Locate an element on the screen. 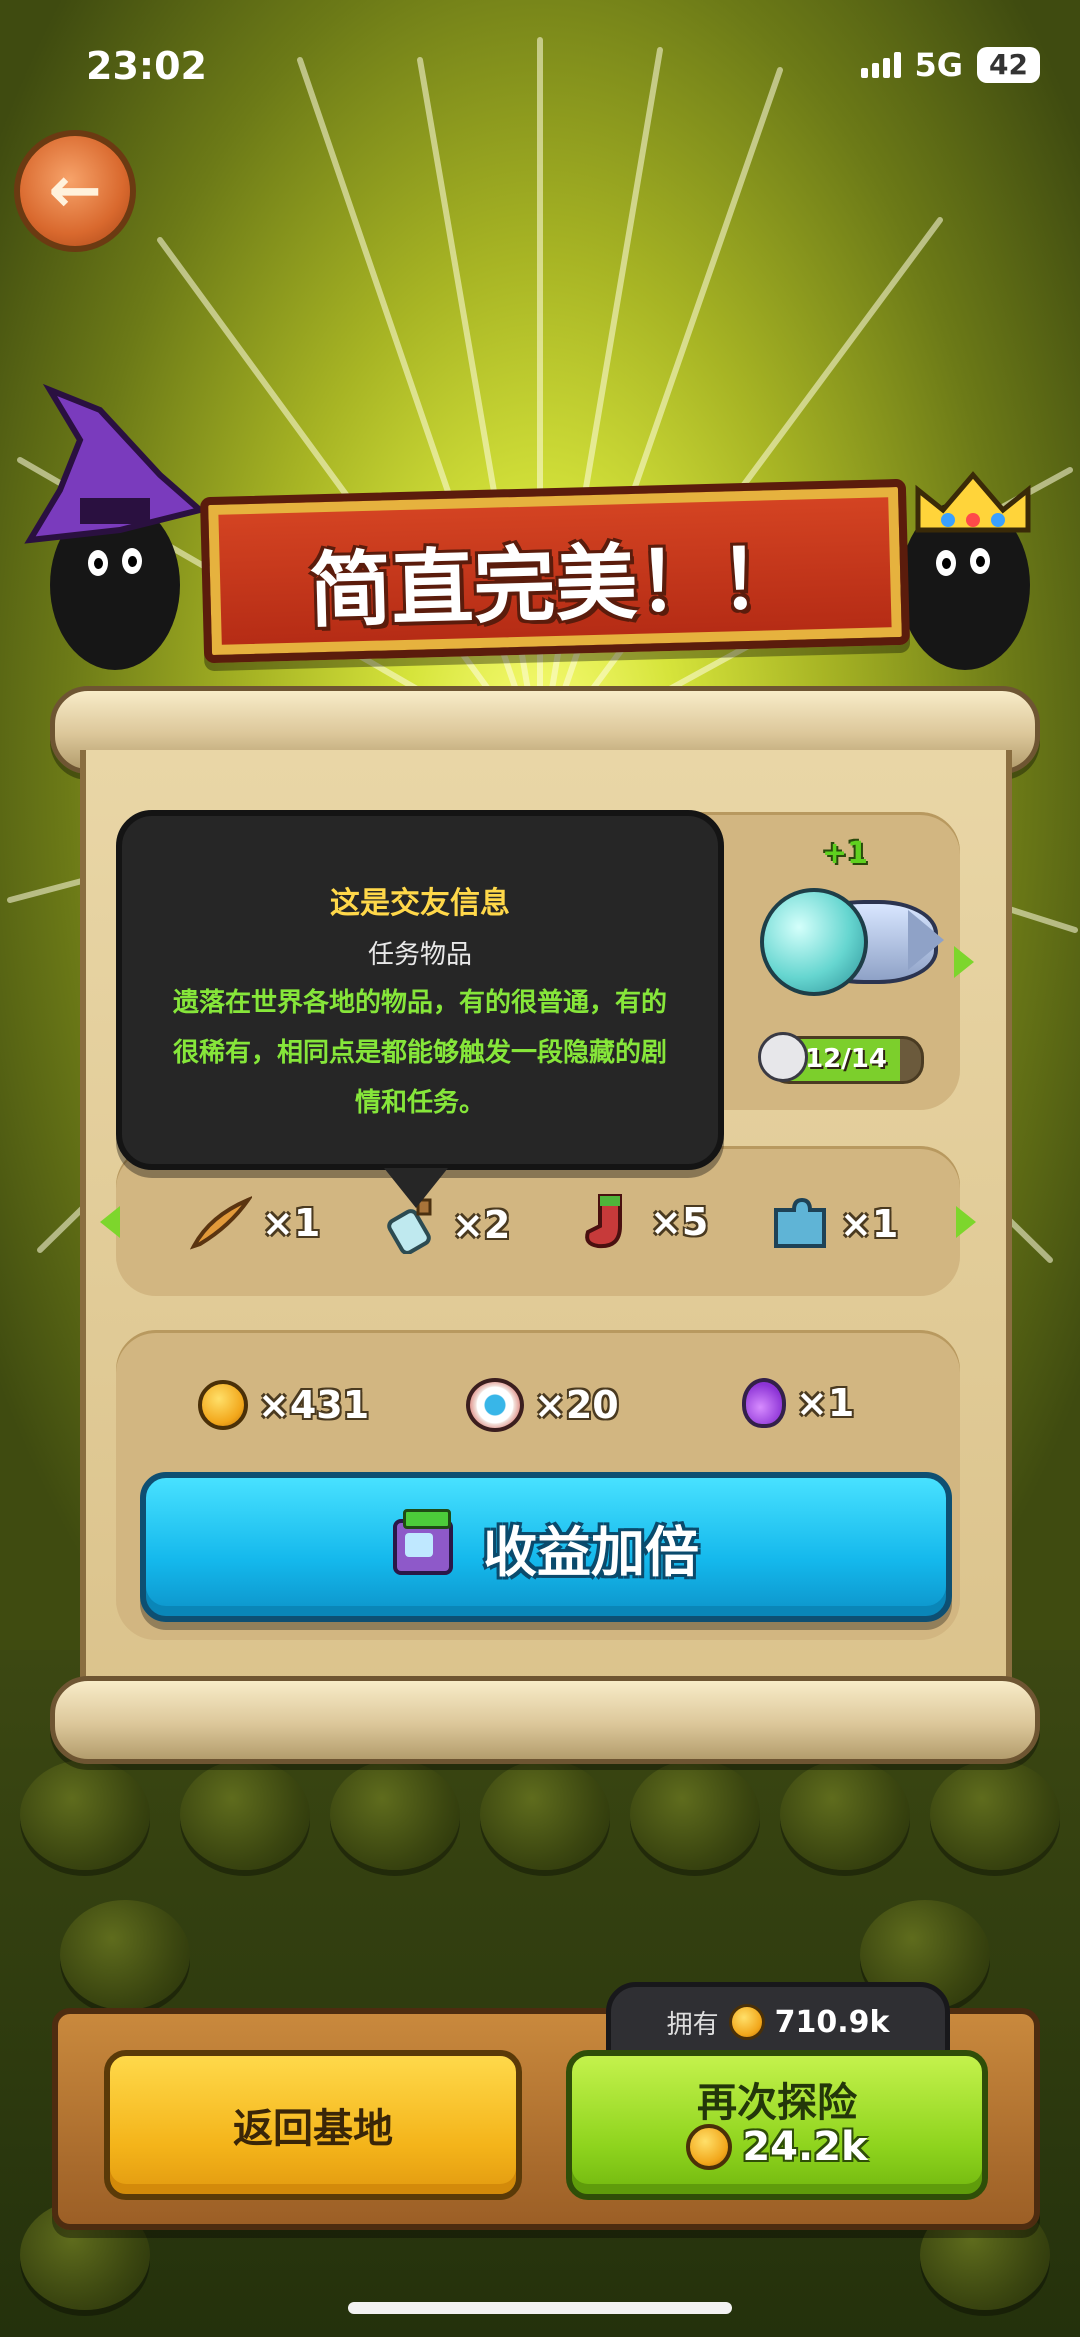 The width and height of the screenshot is (1080, 2337). scroll-bottom-rod is located at coordinates (545, 1720).